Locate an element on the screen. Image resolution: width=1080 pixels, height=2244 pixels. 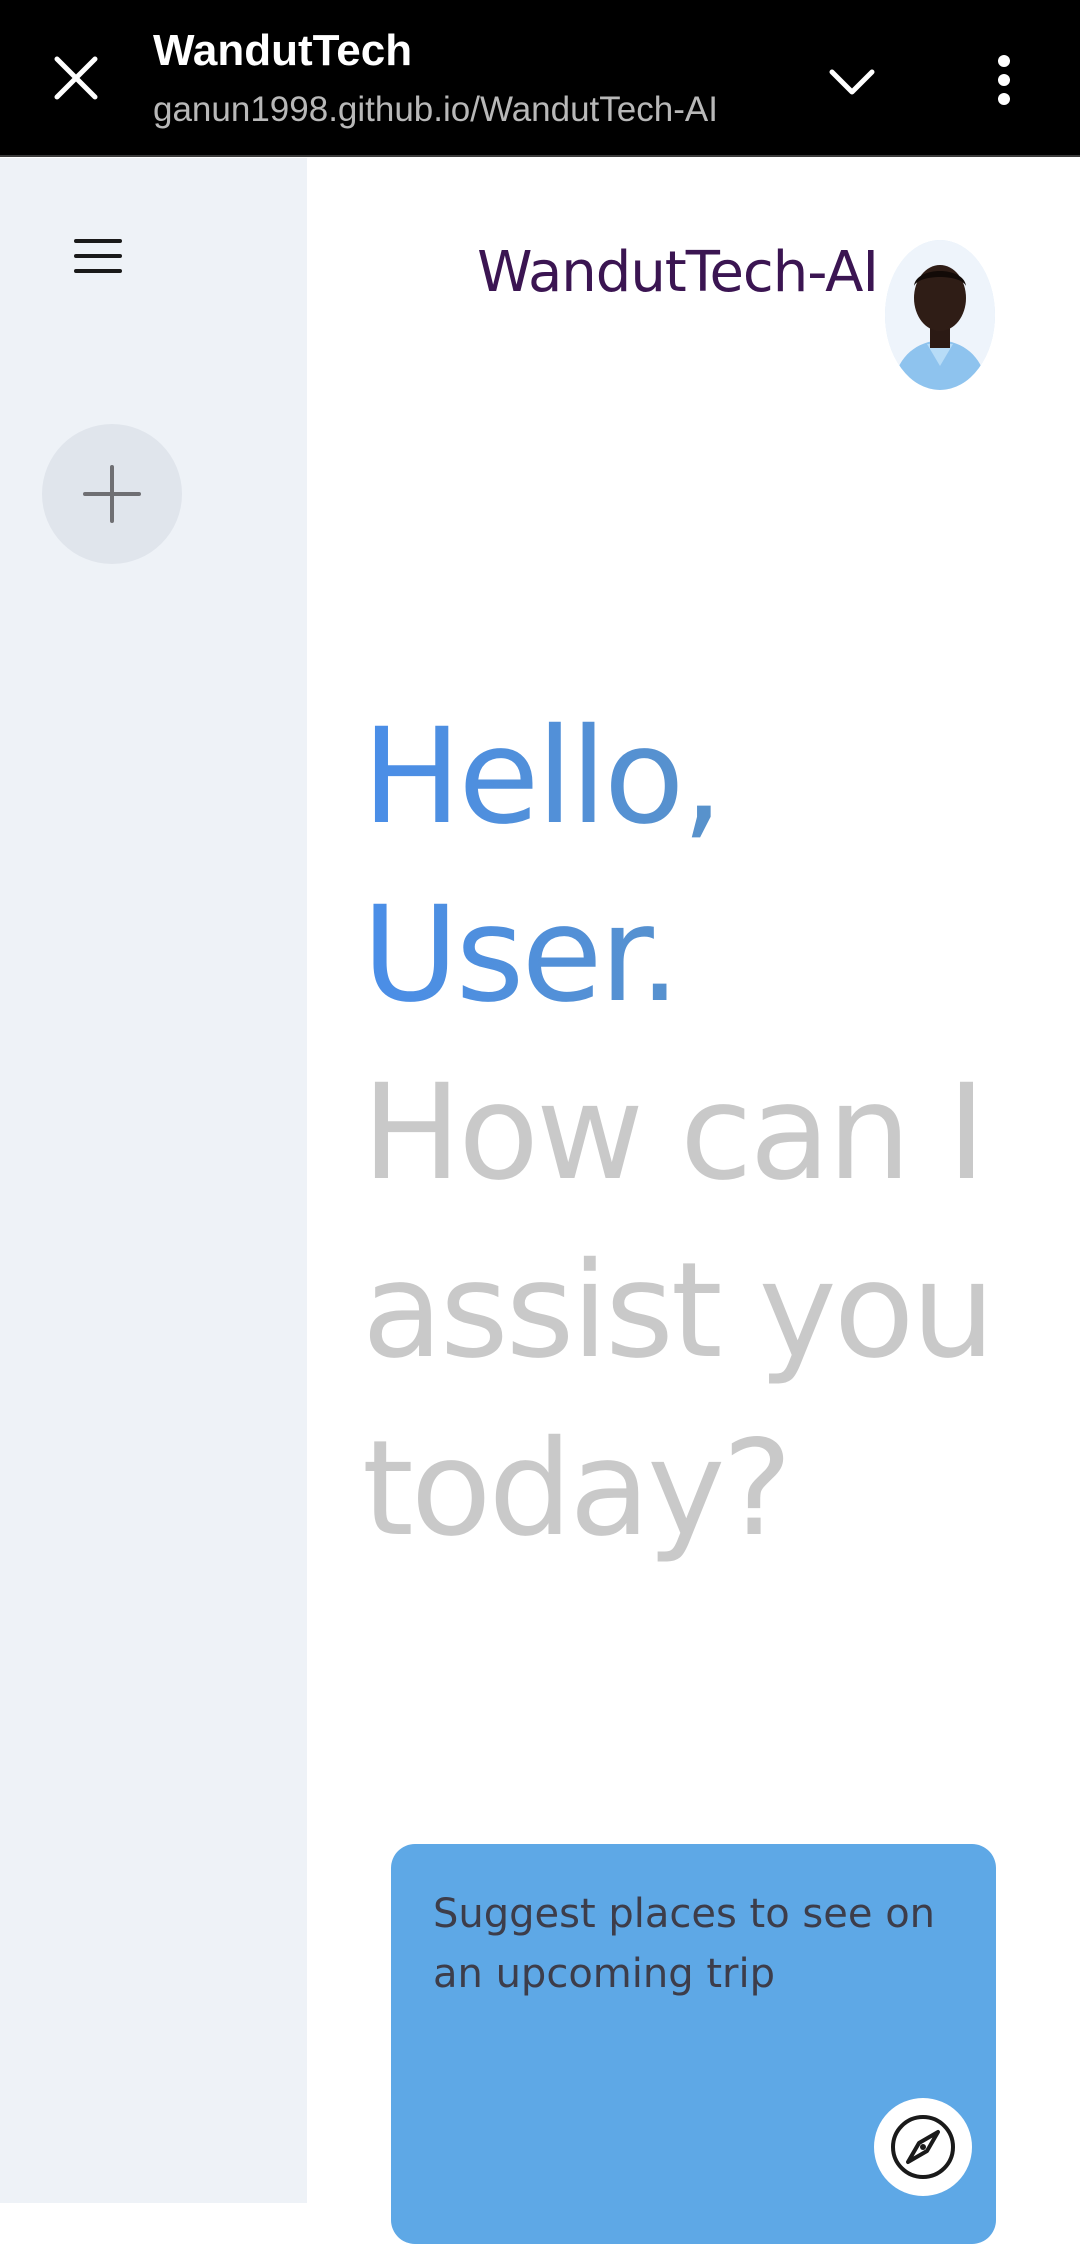
close-icon is located at coordinates (76, 78).